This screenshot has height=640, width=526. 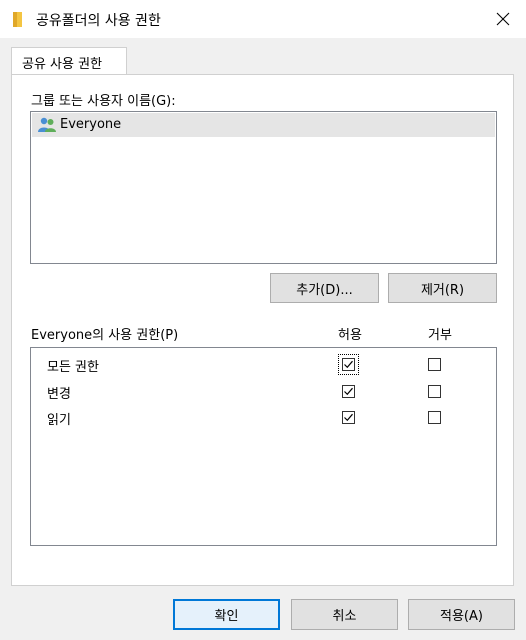 I want to click on deny-header: 거부, so click(x=440, y=335).